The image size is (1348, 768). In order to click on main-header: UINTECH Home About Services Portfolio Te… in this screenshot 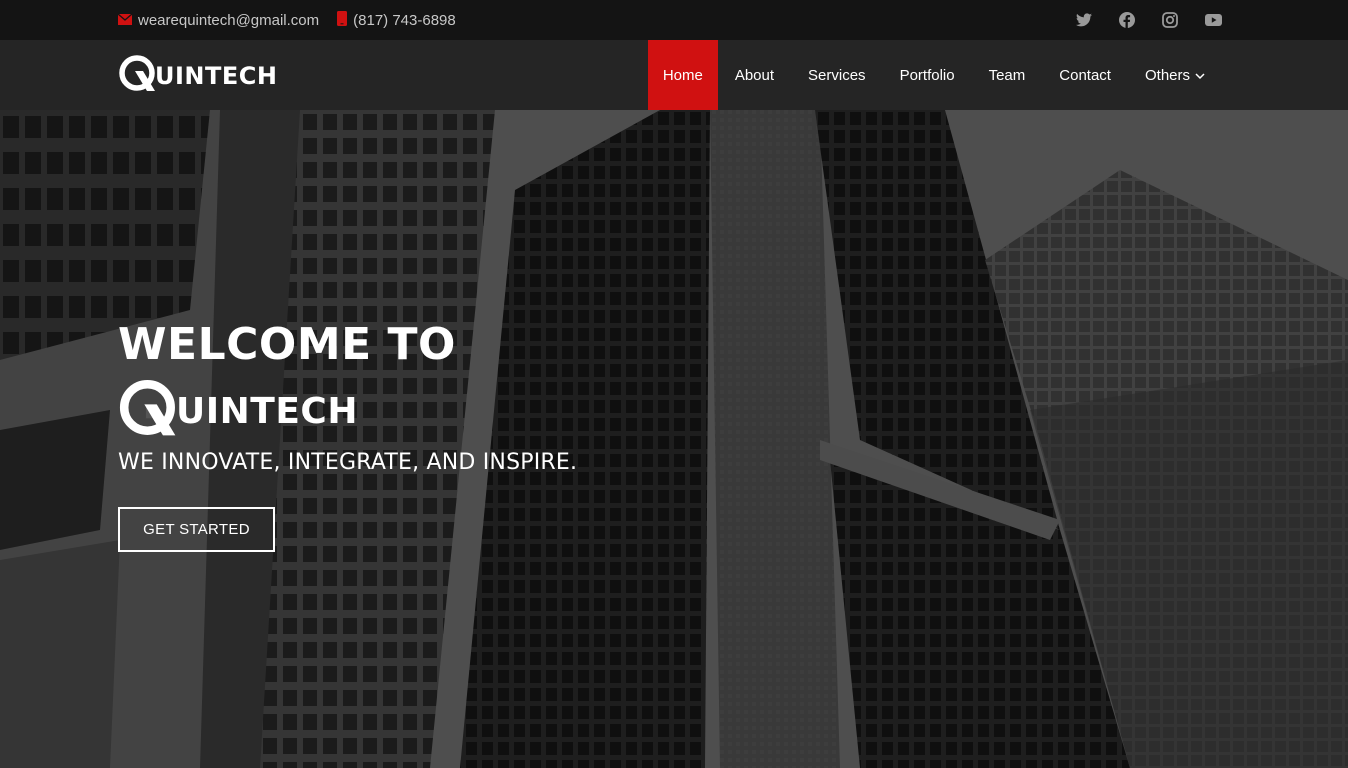, I will do `click(674, 75)`.